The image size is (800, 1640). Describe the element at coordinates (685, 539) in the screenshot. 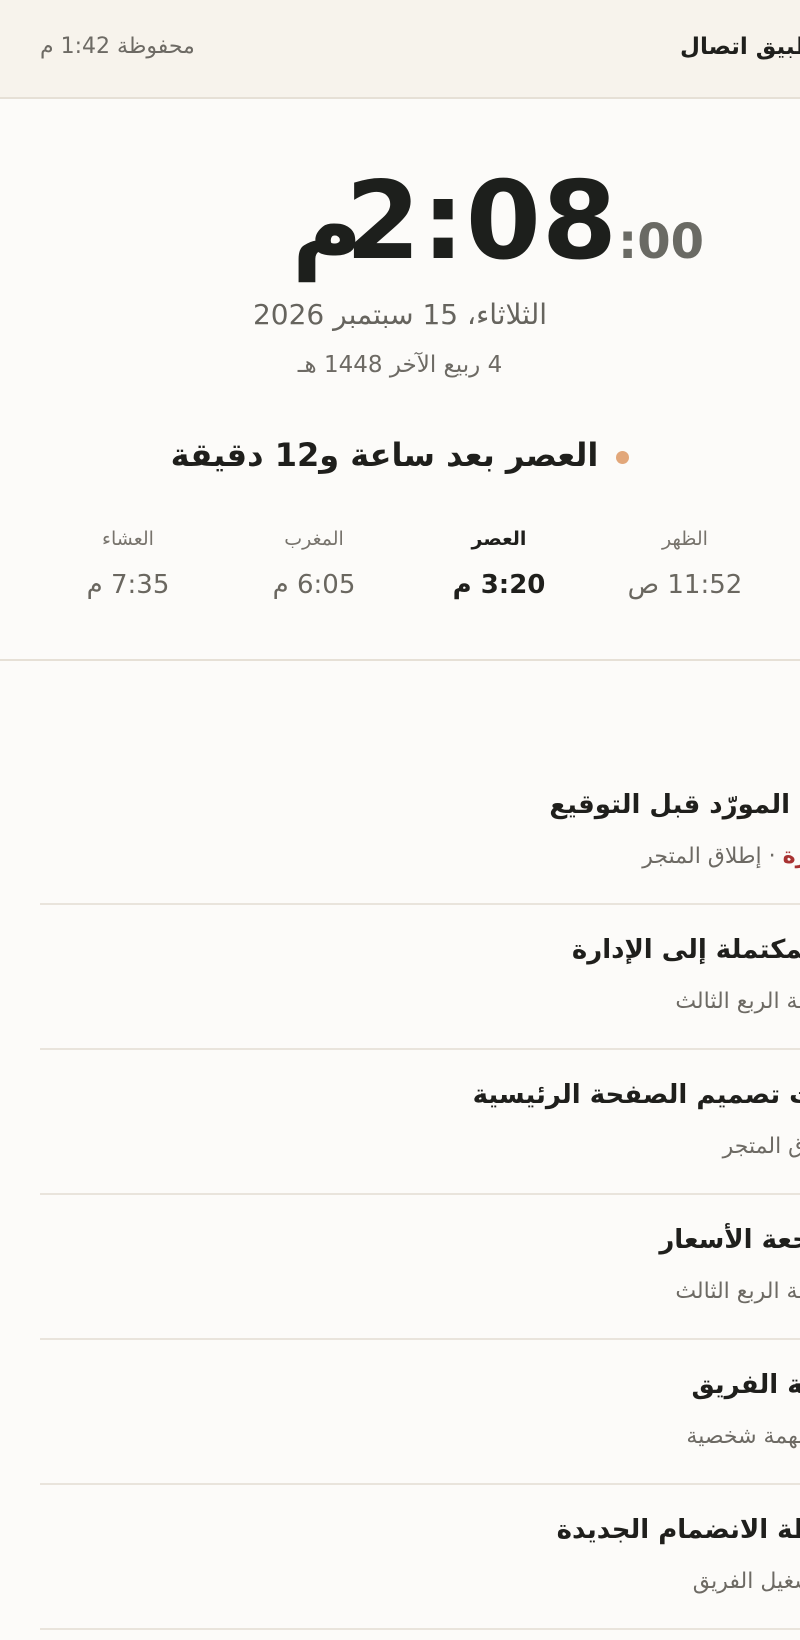

I see `prayer-name: الظهر` at that location.